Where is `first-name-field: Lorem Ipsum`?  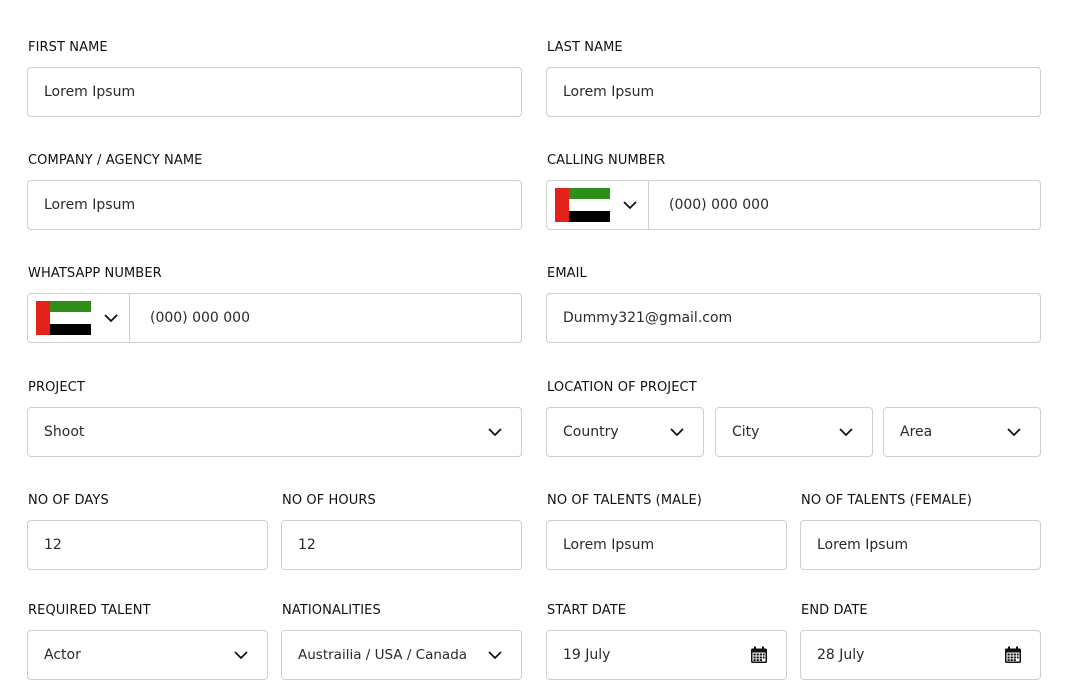
first-name-field: Lorem Ipsum is located at coordinates (274, 92).